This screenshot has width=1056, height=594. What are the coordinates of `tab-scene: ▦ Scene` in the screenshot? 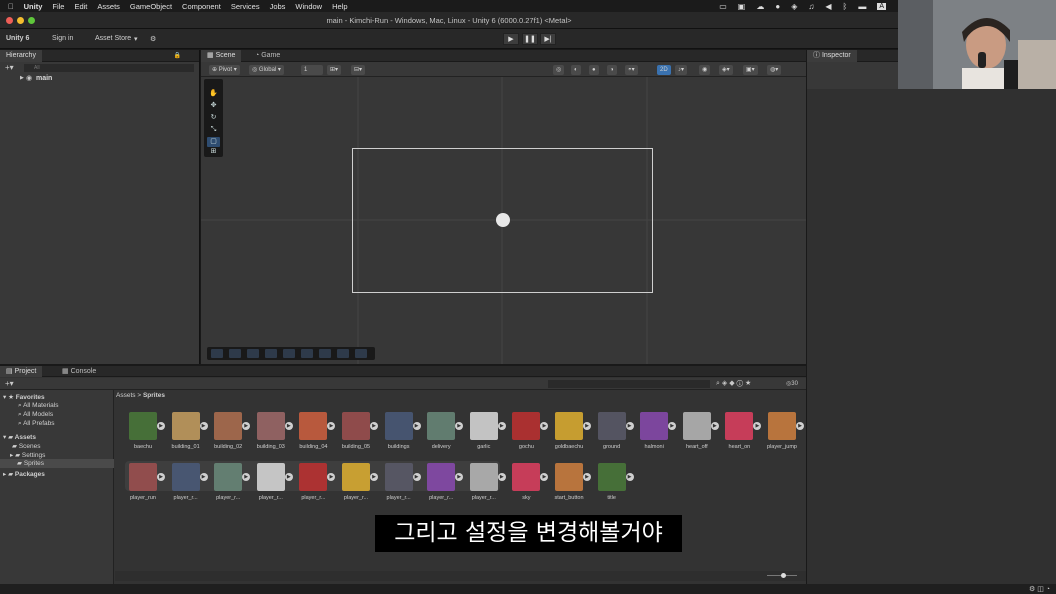 It's located at (221, 56).